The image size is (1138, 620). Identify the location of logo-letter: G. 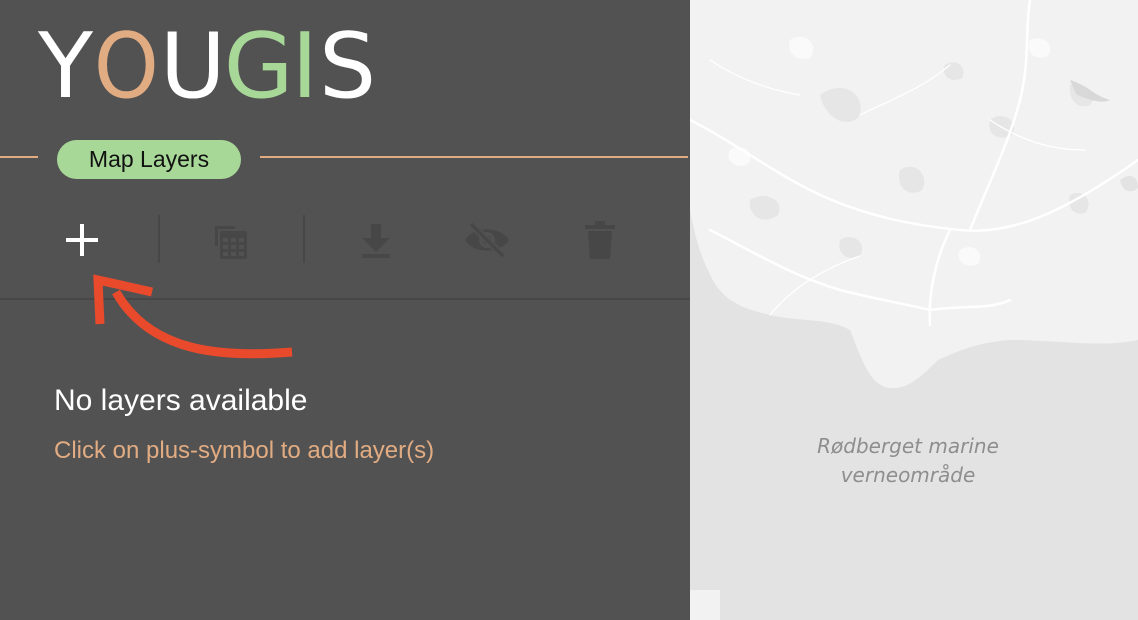
(258, 66).